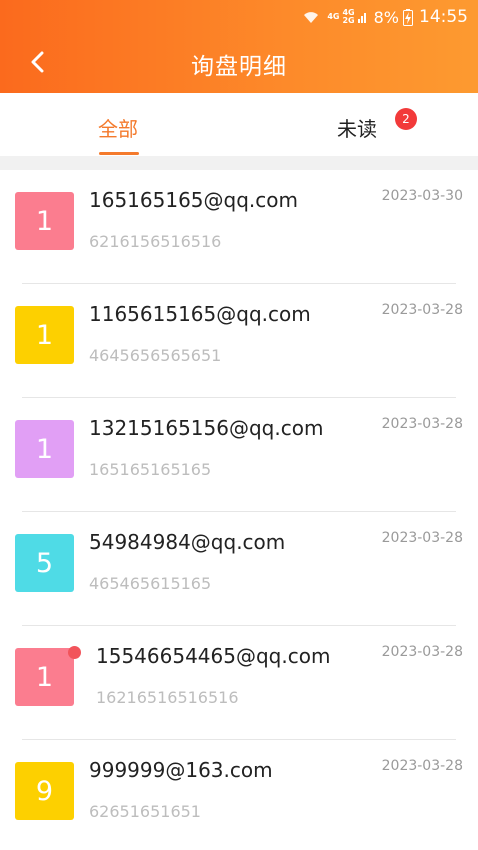 The image size is (478, 850). I want to click on network-4g-2g-label: 4G 2G, so click(348, 16).